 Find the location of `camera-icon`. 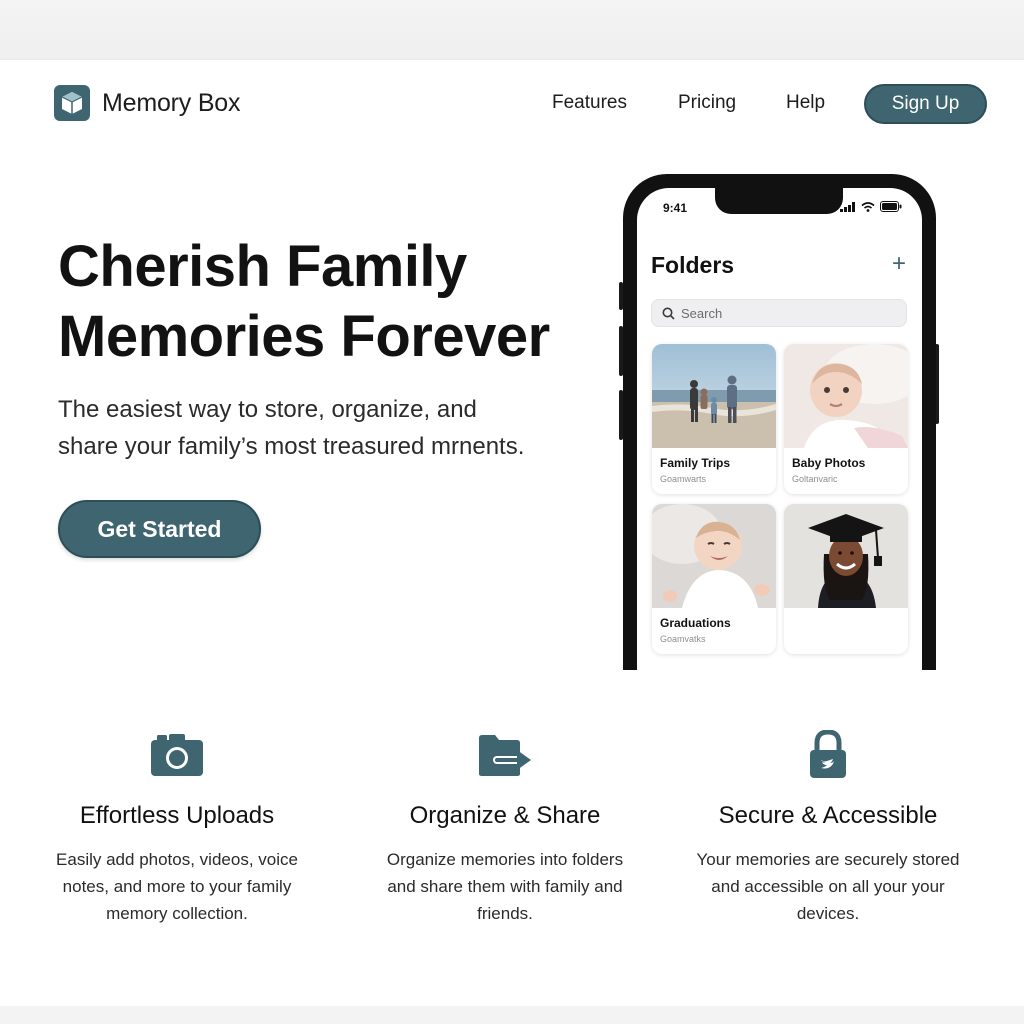

camera-icon is located at coordinates (177, 755).